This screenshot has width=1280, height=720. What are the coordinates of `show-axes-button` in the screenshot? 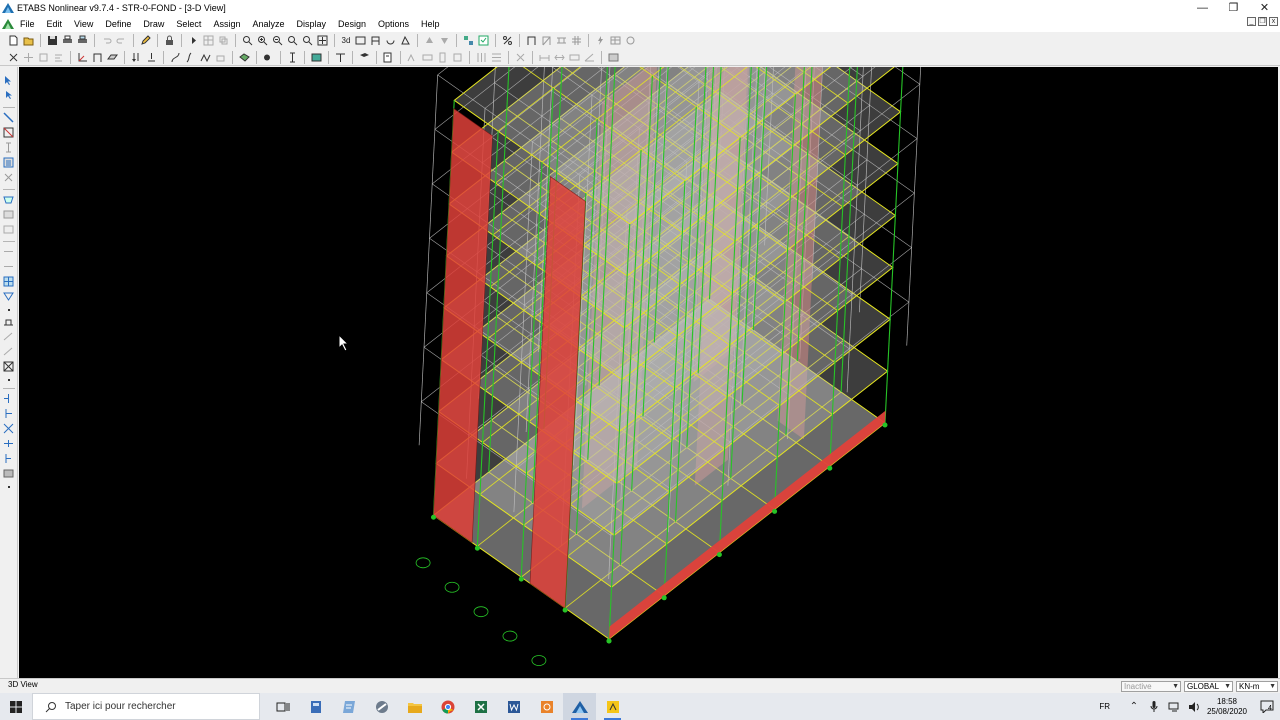 It's located at (82, 57).